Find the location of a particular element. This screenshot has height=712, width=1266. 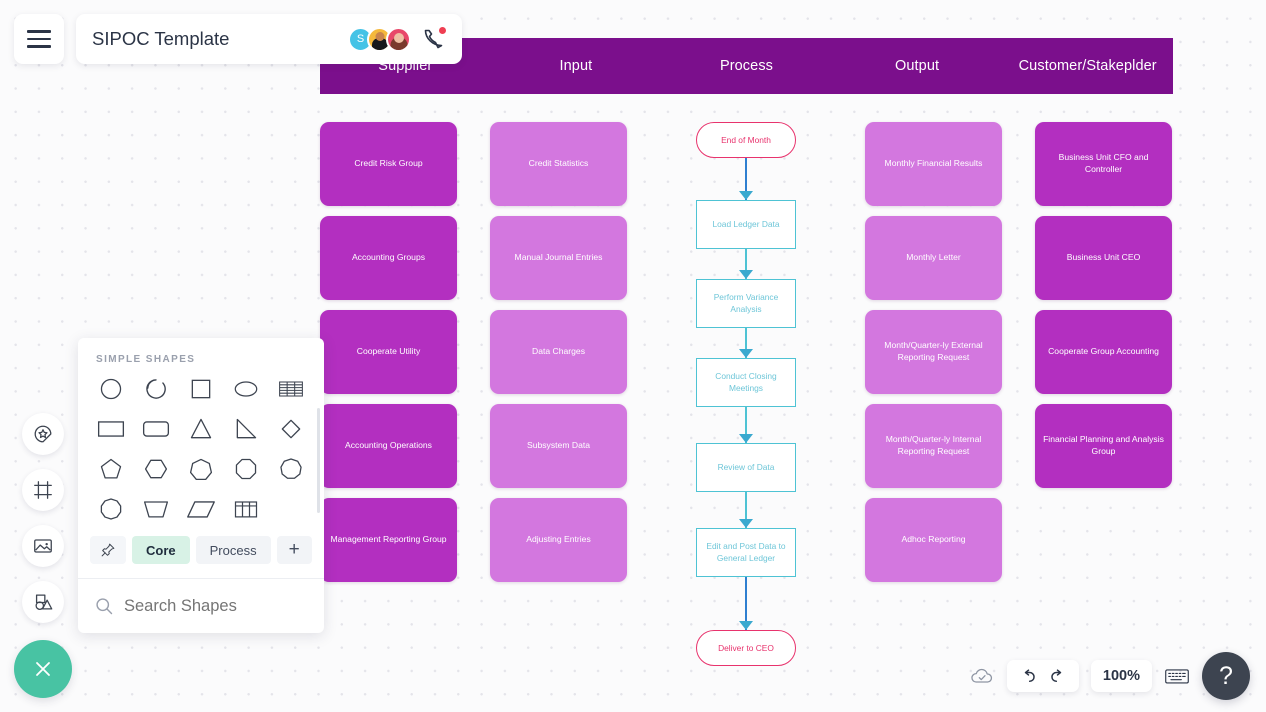

hamburger-menu-icon is located at coordinates (39, 39).